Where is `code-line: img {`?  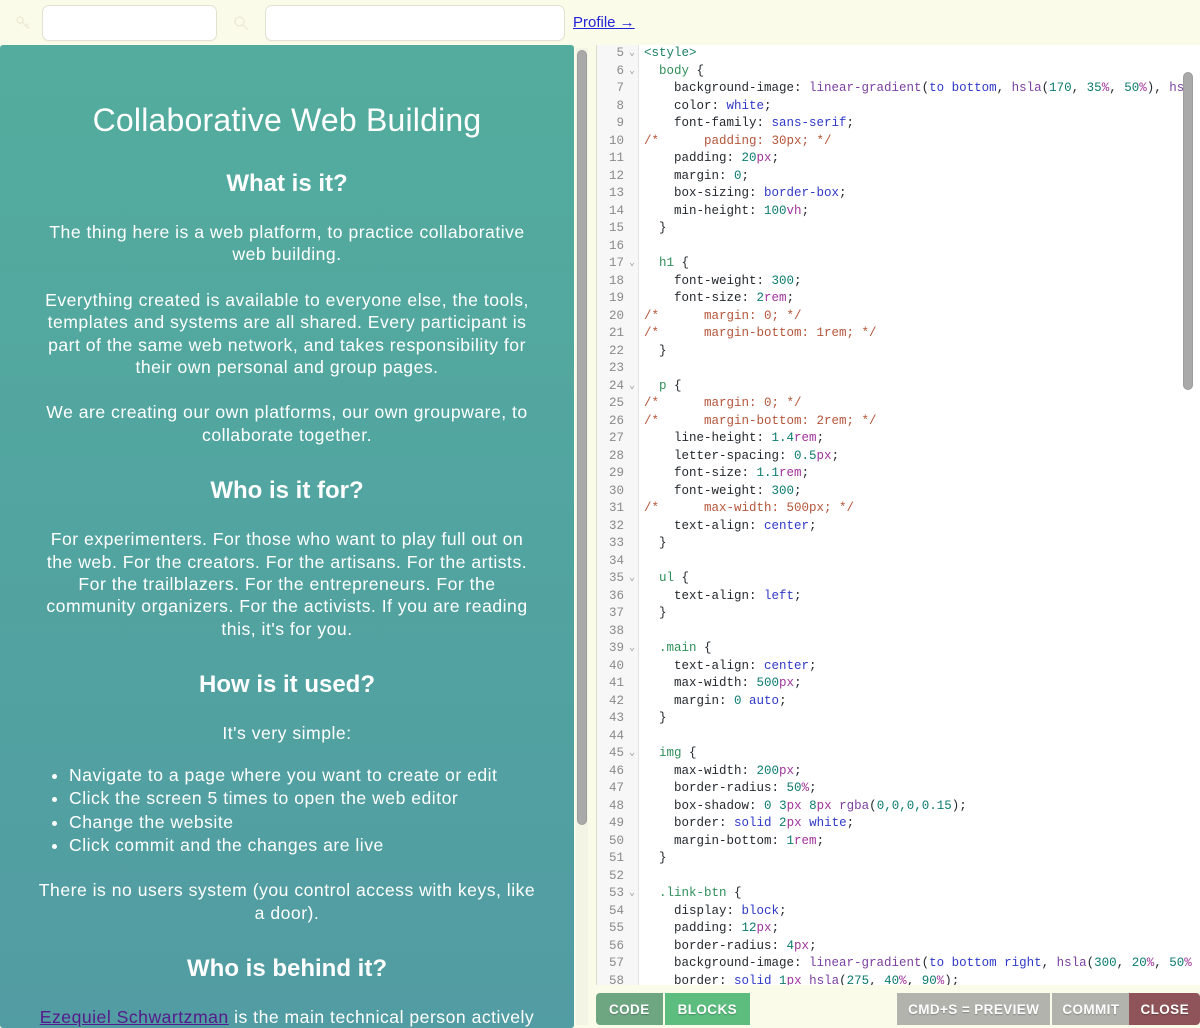 code-line: img { is located at coordinates (920, 754).